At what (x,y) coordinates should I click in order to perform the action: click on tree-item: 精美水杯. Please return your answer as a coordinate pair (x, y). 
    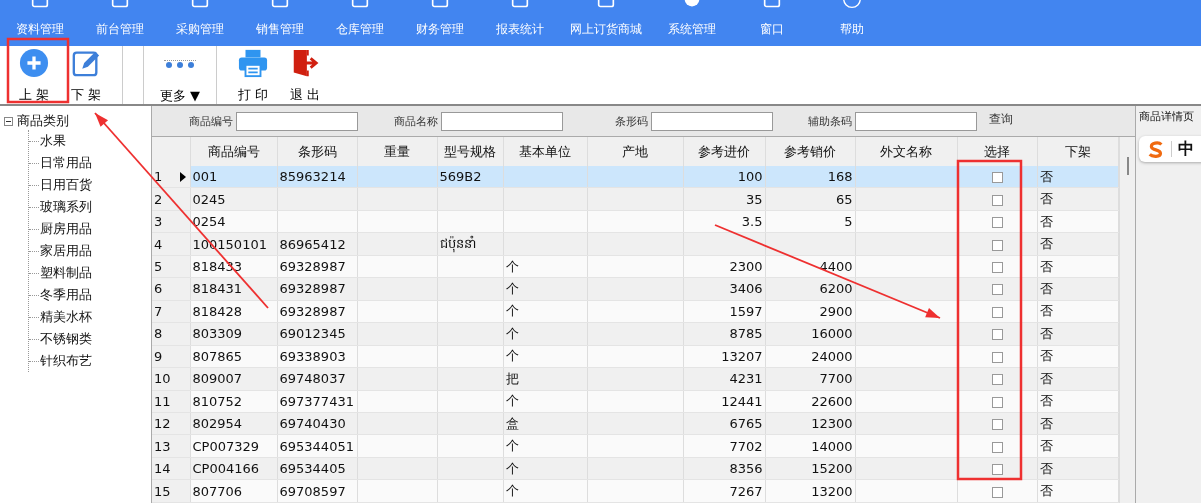
    Looking at the image, I should click on (66, 317).